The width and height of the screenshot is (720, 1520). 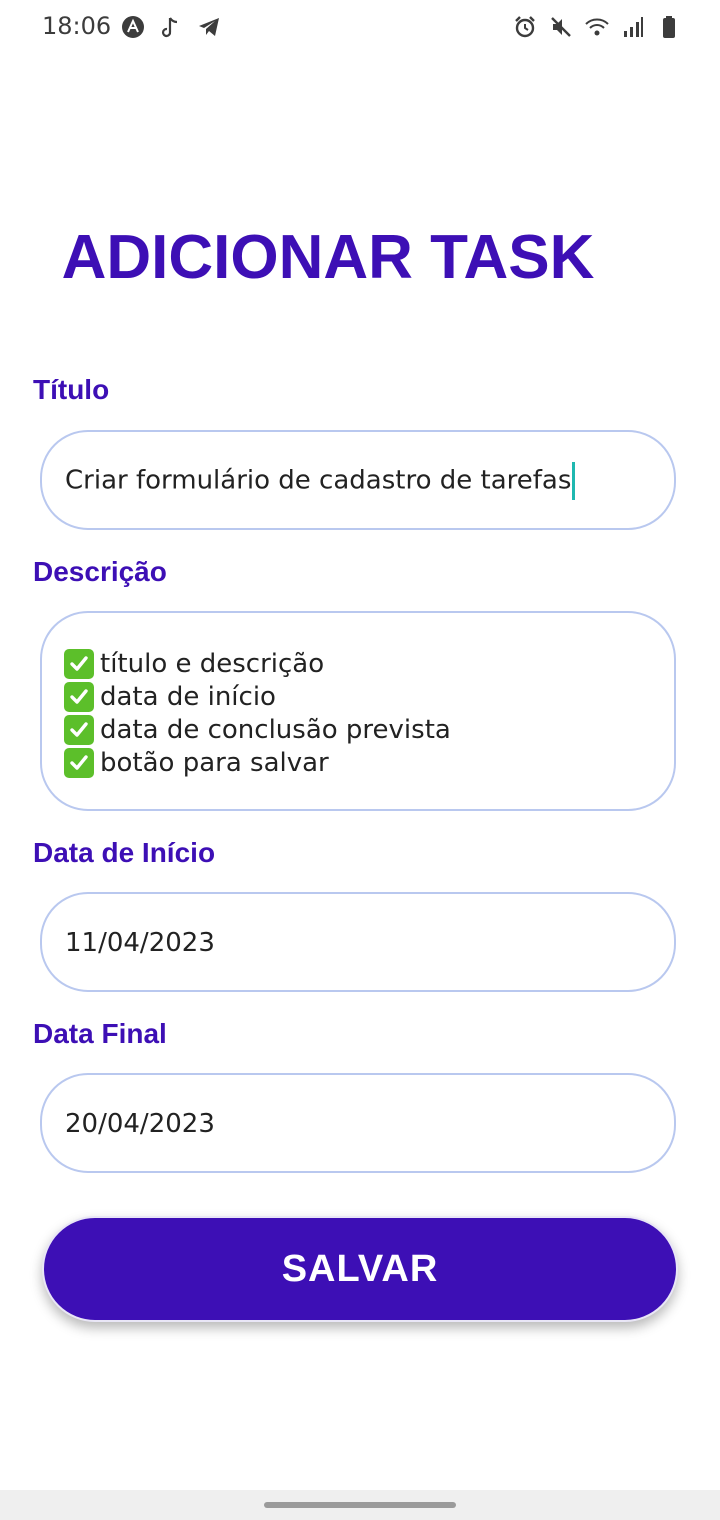 I want to click on descricao-item: data de conclusão prevista, so click(x=257, y=729).